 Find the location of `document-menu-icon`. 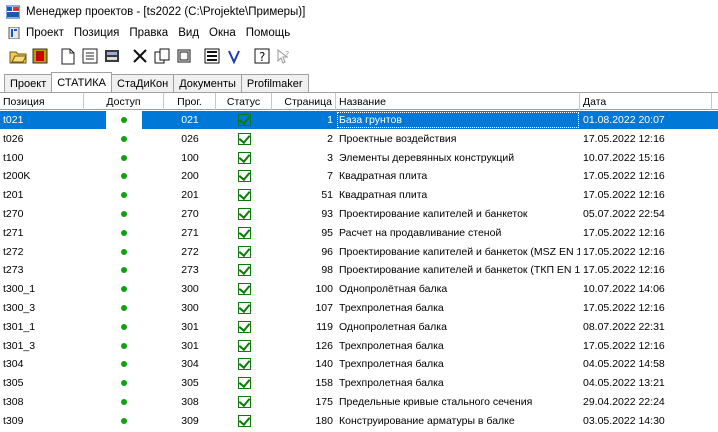

document-menu-icon is located at coordinates (14, 33).